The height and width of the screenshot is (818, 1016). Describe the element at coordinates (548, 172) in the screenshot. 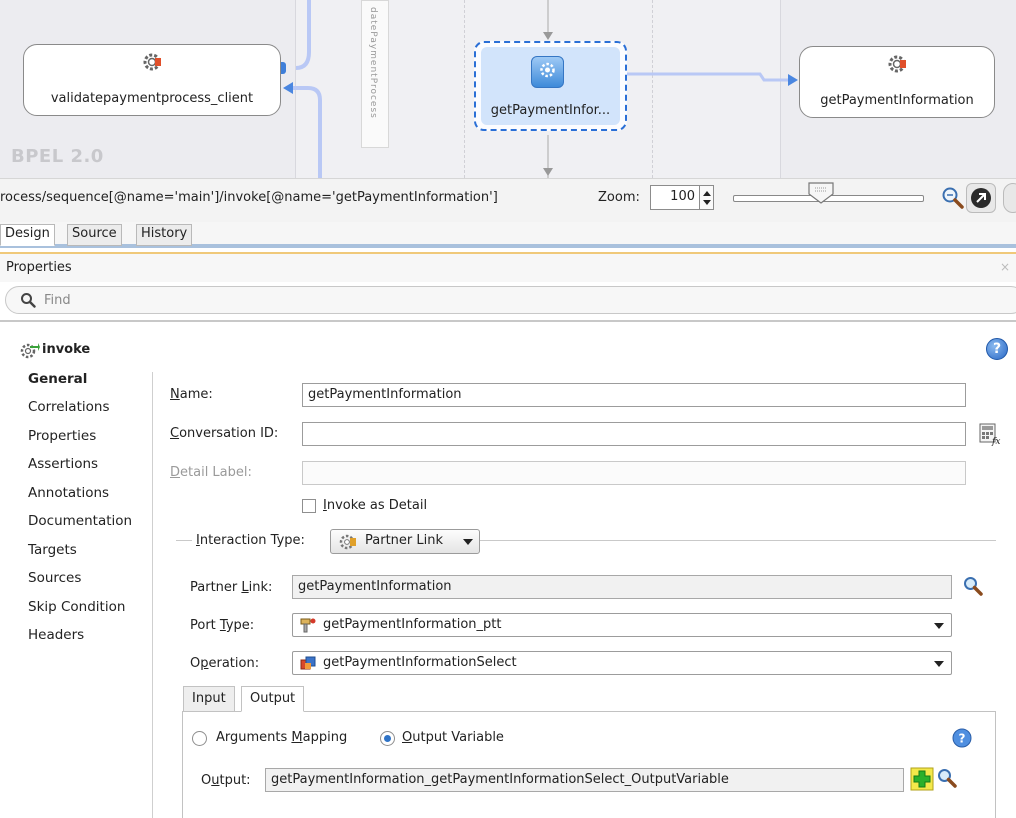

I see `flow-arrow-bottom` at that location.